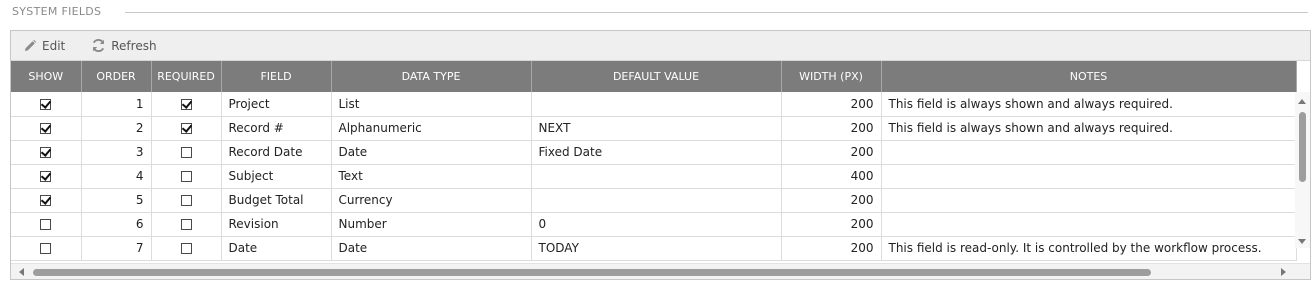 This screenshot has width=1312, height=284. I want to click on field-name-cell: Record #, so click(276, 128).